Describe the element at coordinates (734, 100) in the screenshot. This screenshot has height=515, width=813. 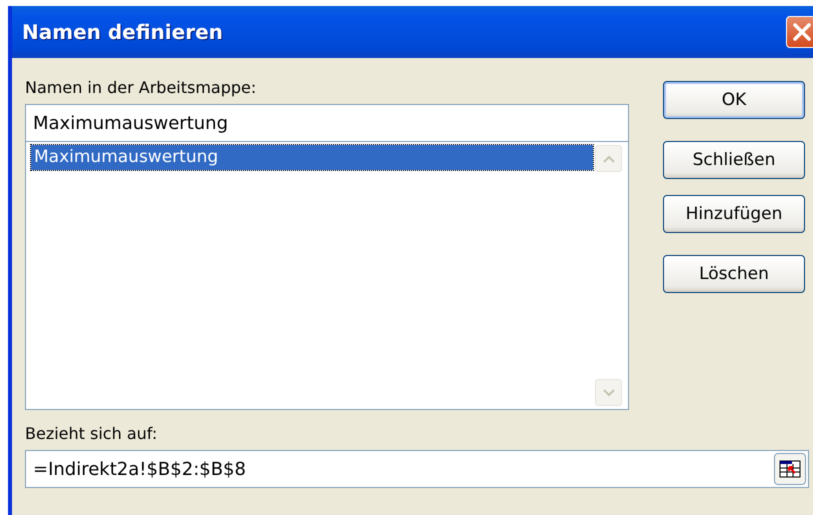
I see `dialog-button: OK` at that location.